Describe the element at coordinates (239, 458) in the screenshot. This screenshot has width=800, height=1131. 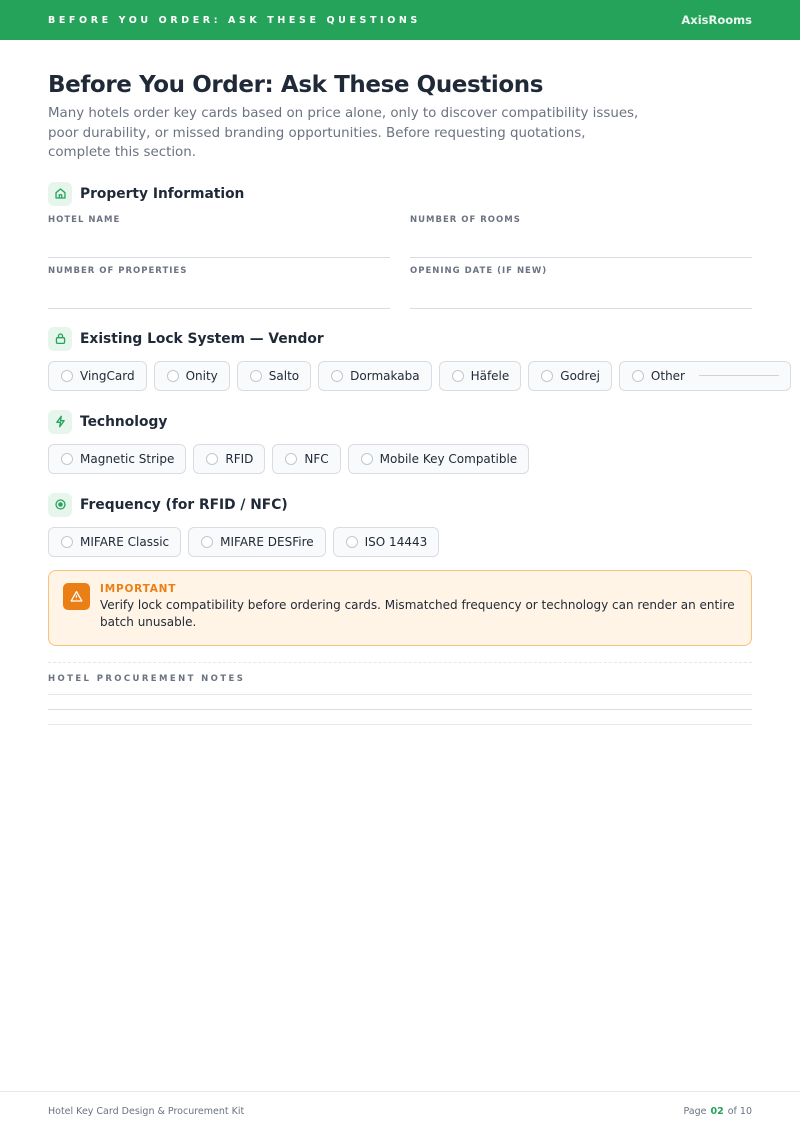
I see `option-label: RFID` at that location.